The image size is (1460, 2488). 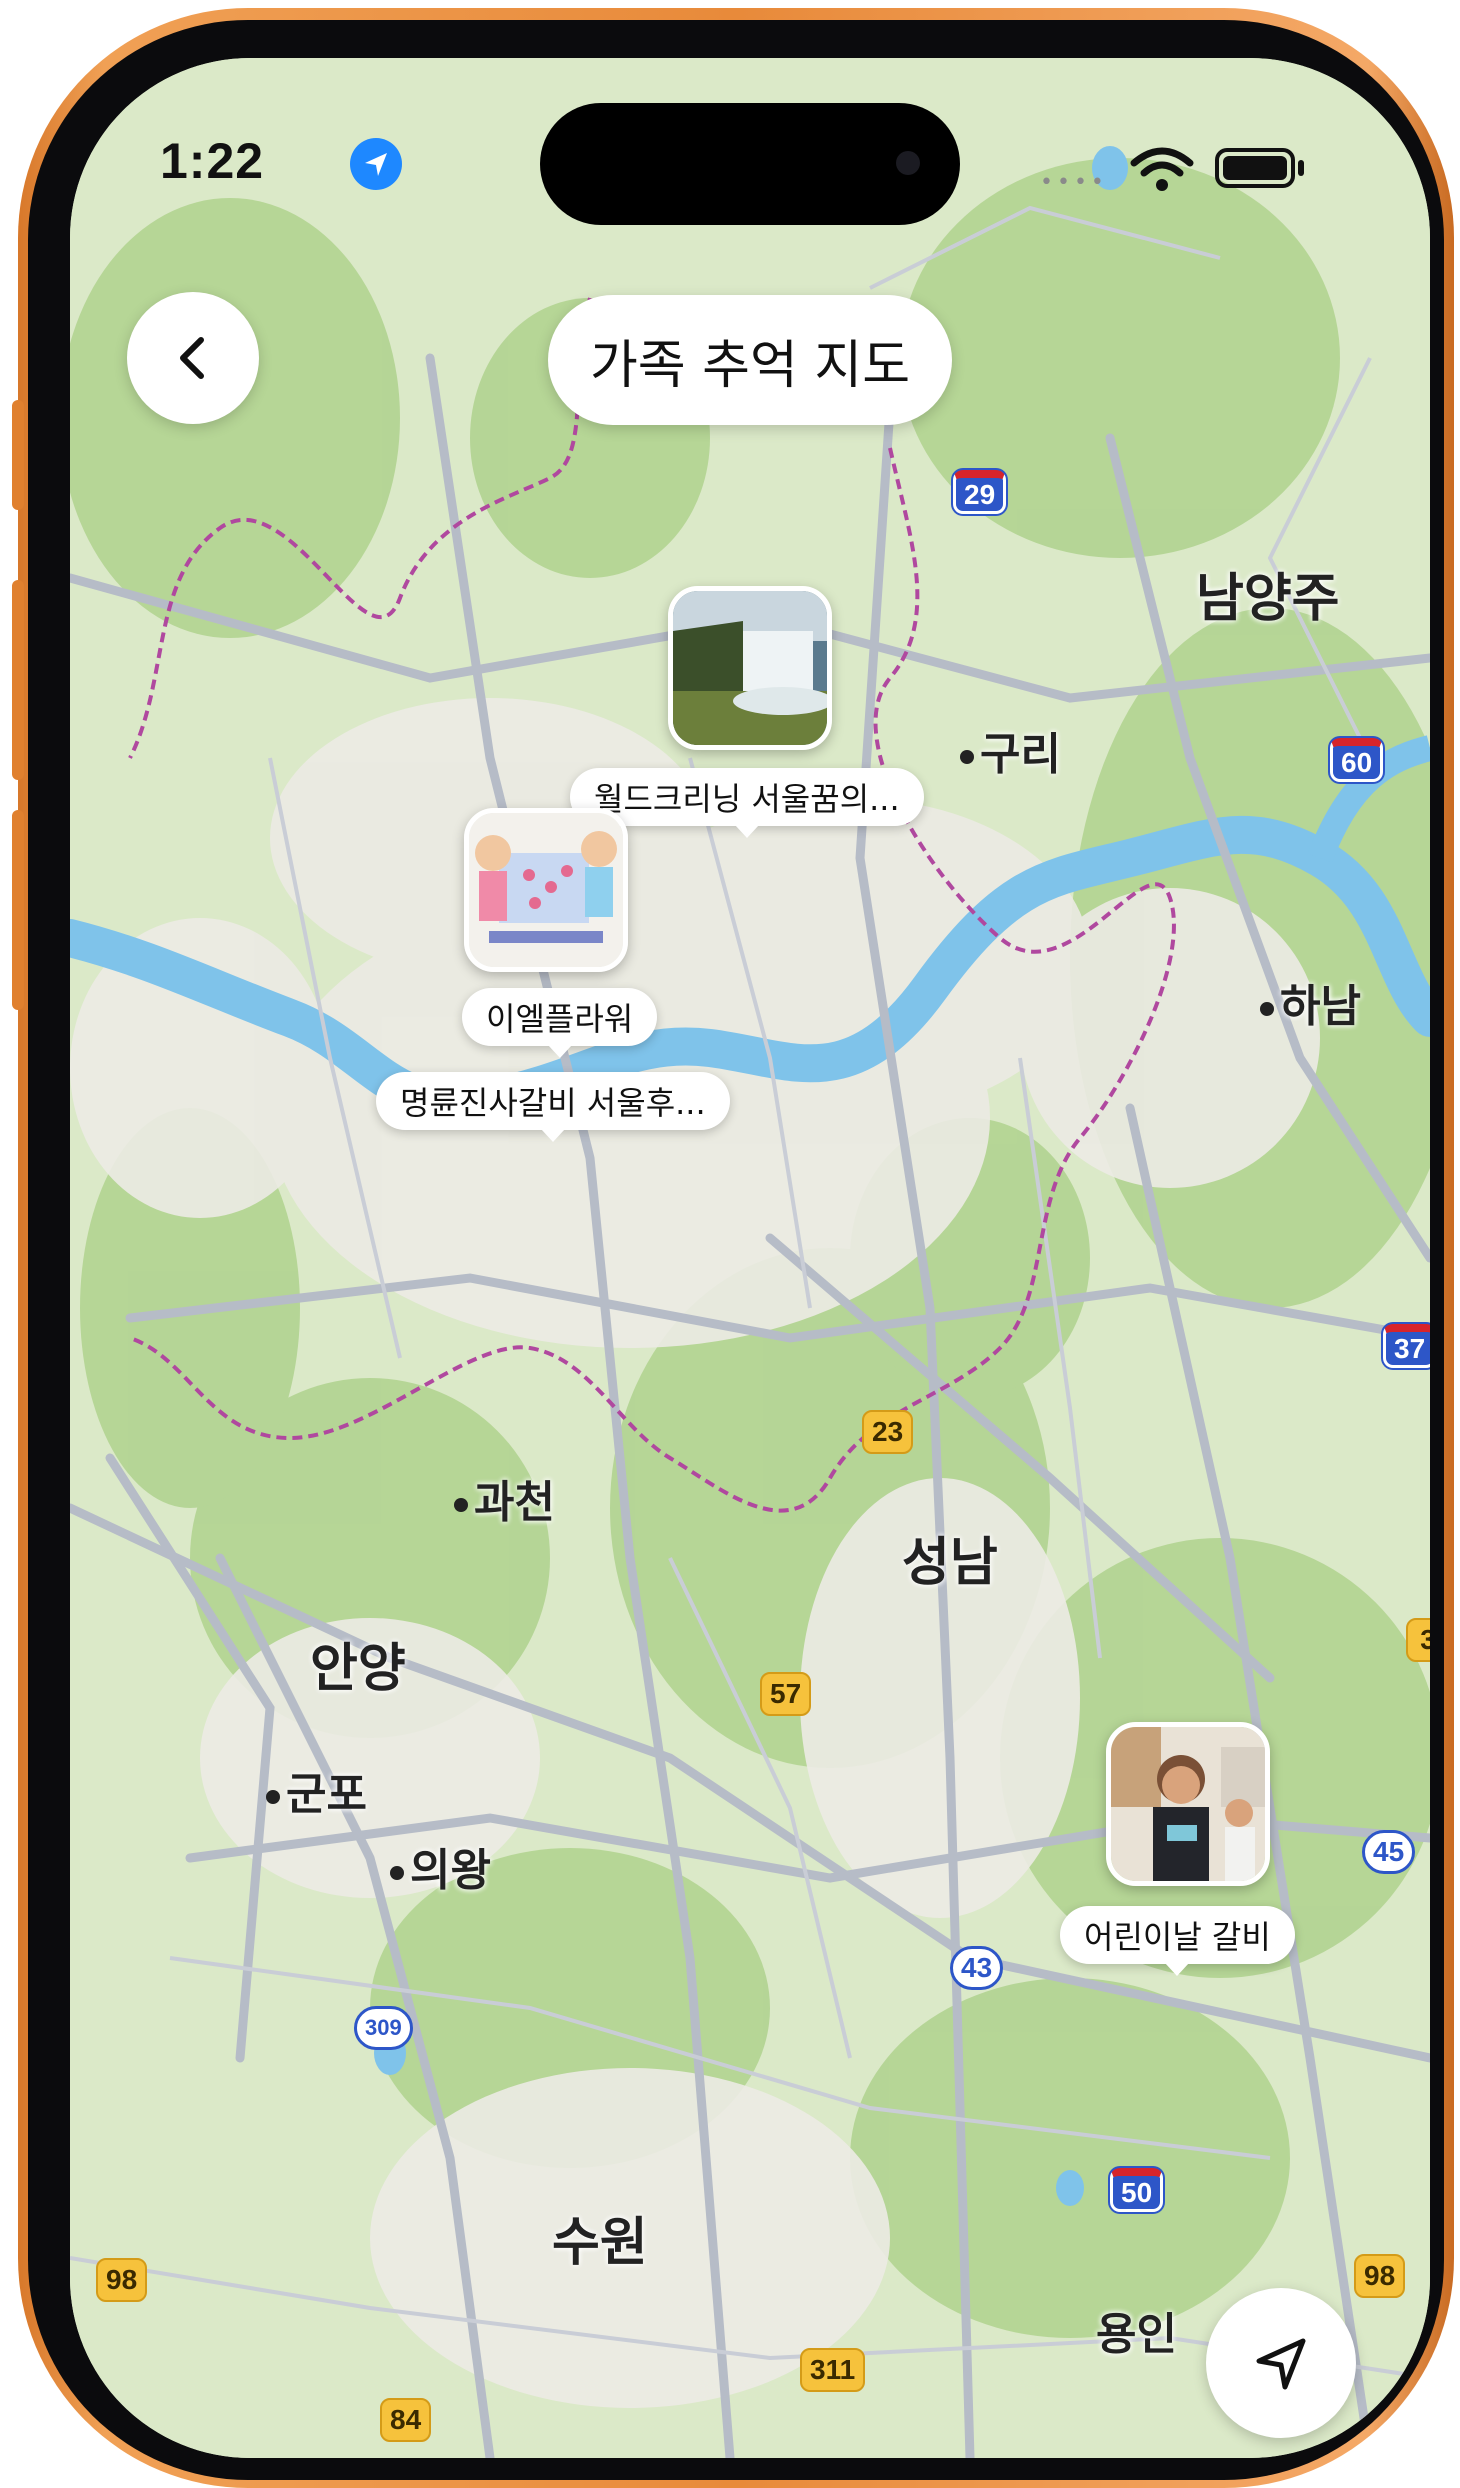 What do you see at coordinates (833, 2370) in the screenshot?
I see `route-shield: 311` at bounding box center [833, 2370].